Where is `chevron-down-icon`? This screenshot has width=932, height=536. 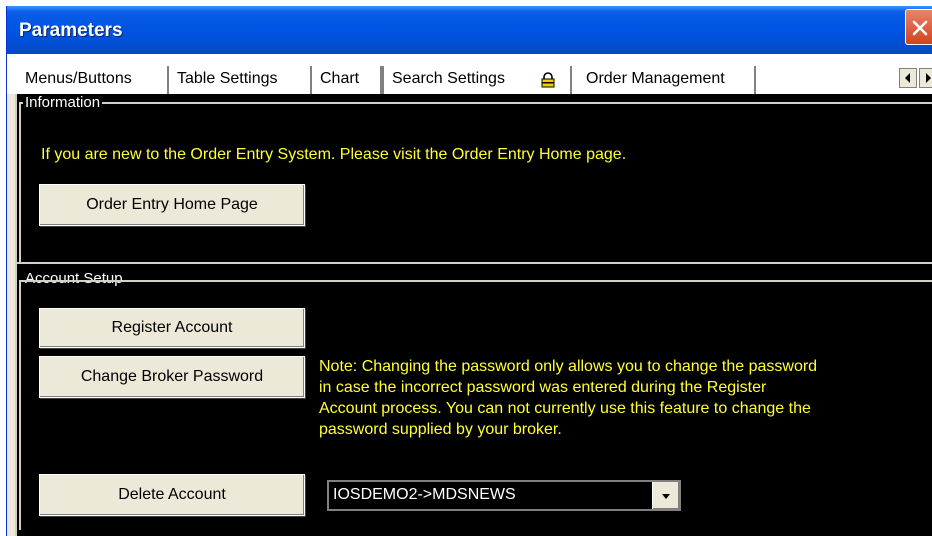 chevron-down-icon is located at coordinates (666, 496).